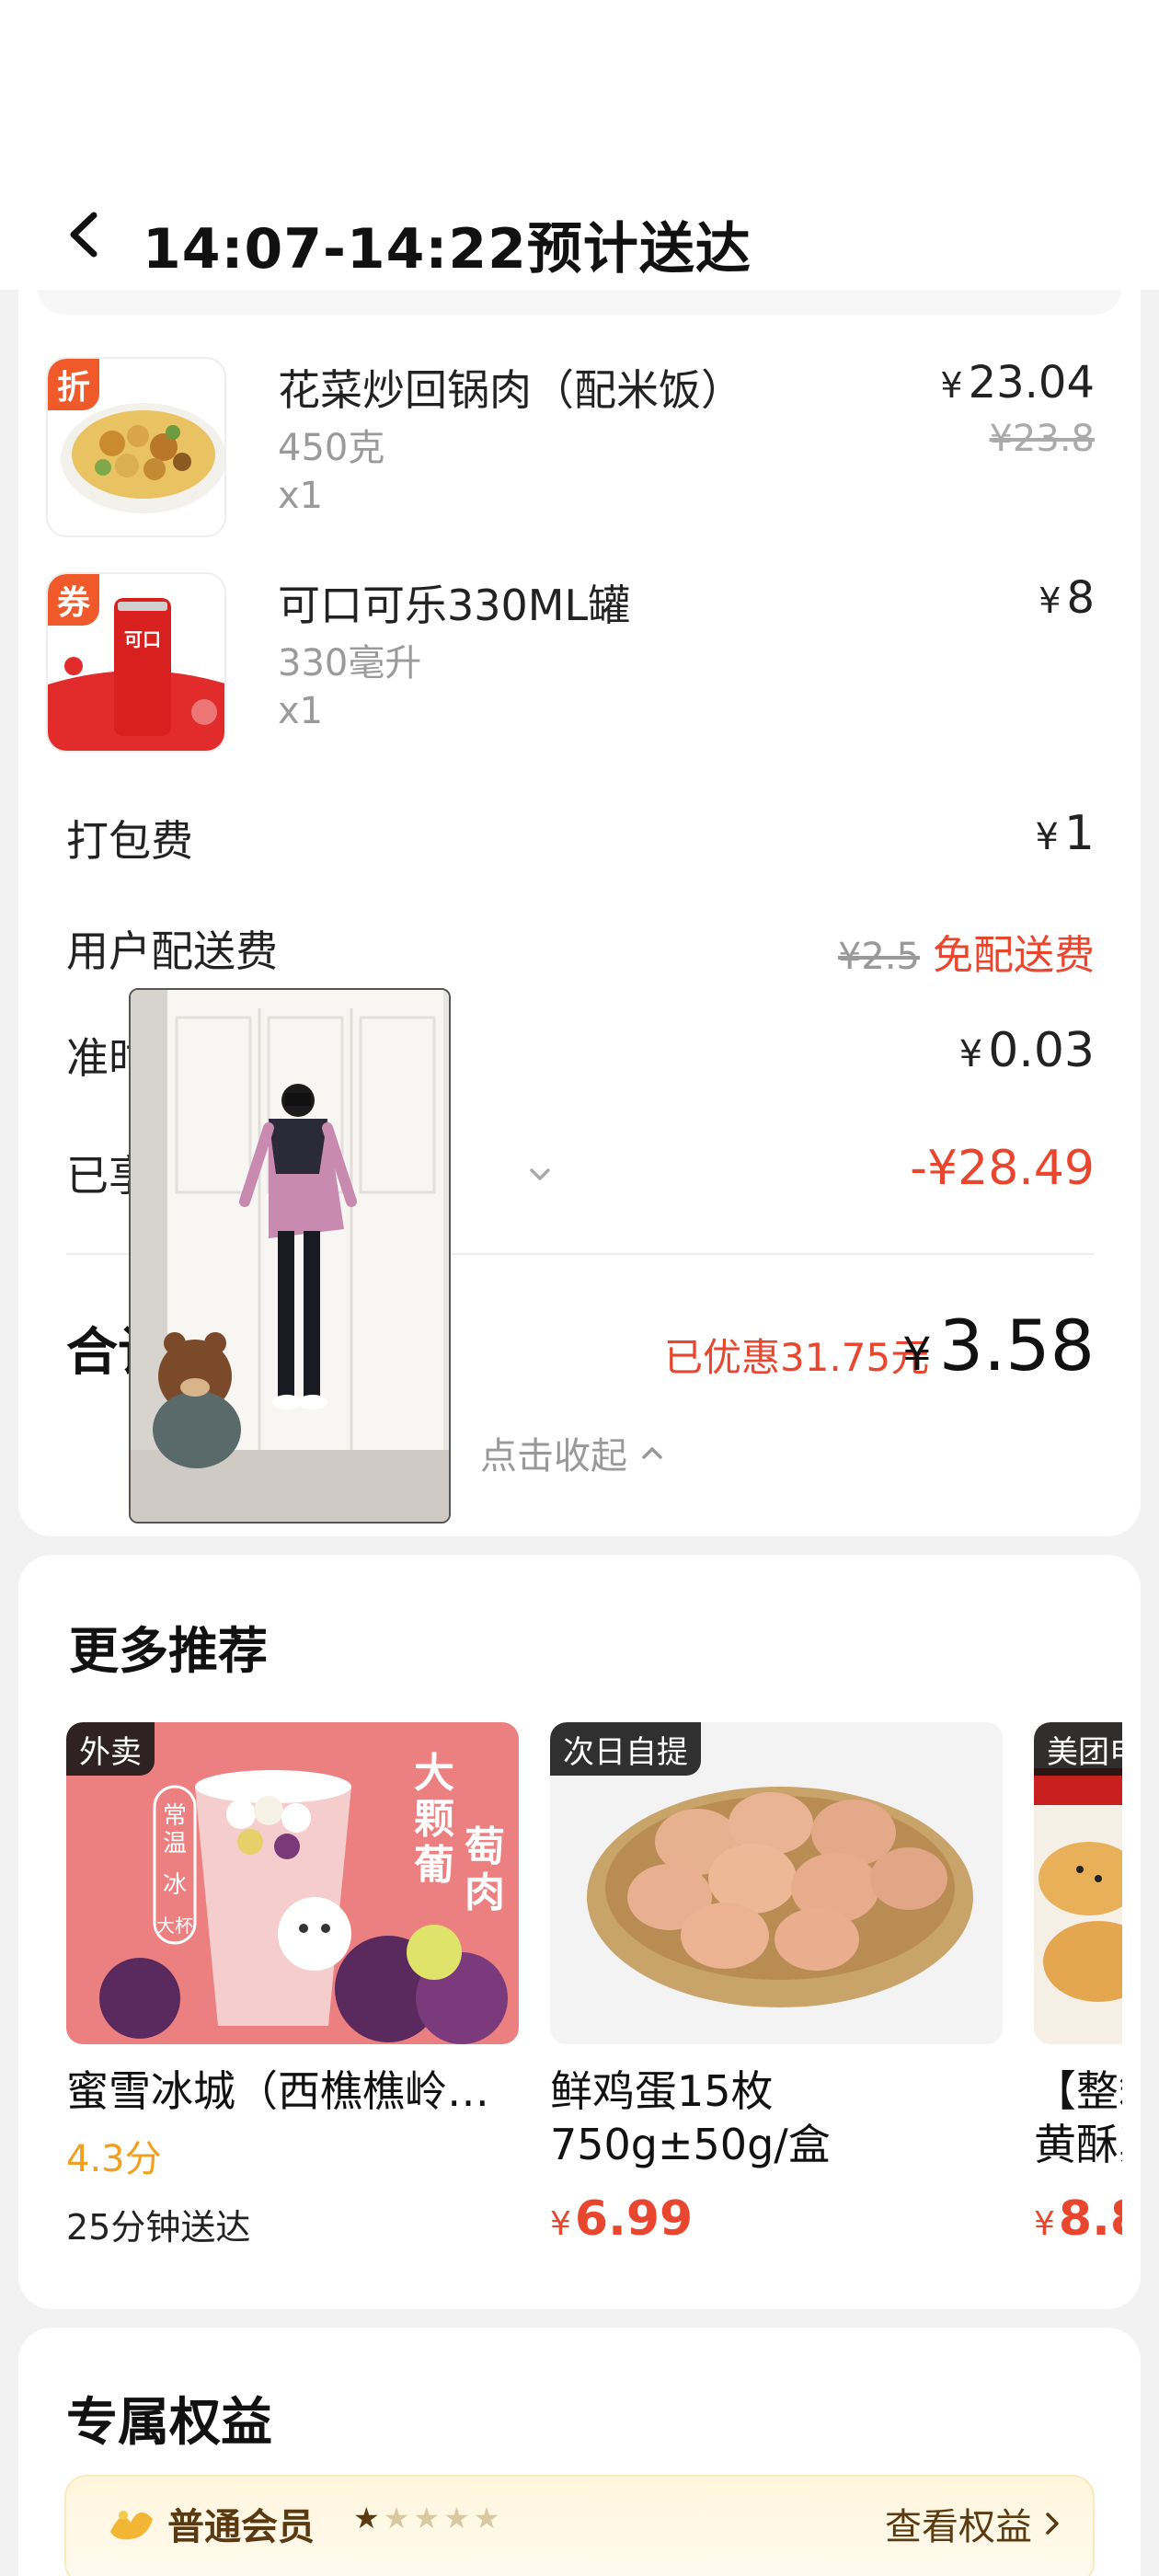  Describe the element at coordinates (1078, 1749) in the screenshot. I see `recommendation-badge: 美团电` at that location.